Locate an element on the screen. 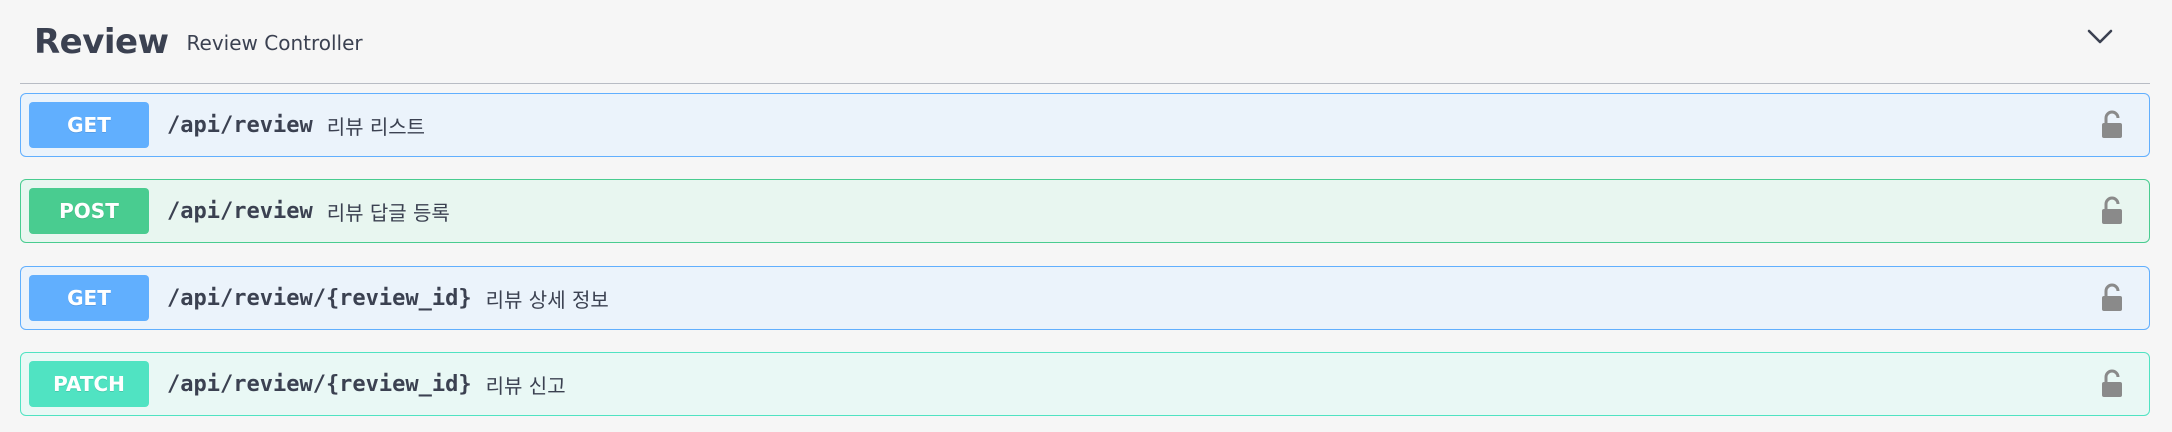 The width and height of the screenshot is (2172, 432). operation-summary: 리뷰 신고 is located at coordinates (525, 385).